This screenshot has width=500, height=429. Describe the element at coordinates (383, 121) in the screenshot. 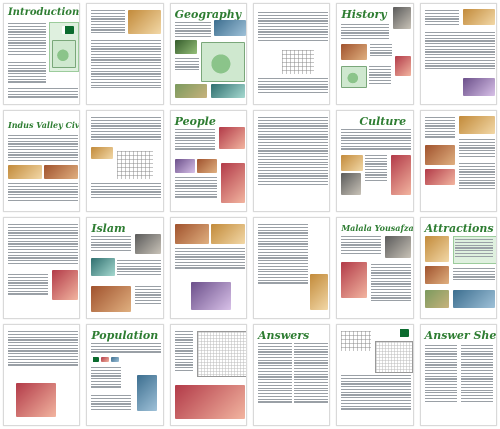

I see `page-title: Culture` at that location.